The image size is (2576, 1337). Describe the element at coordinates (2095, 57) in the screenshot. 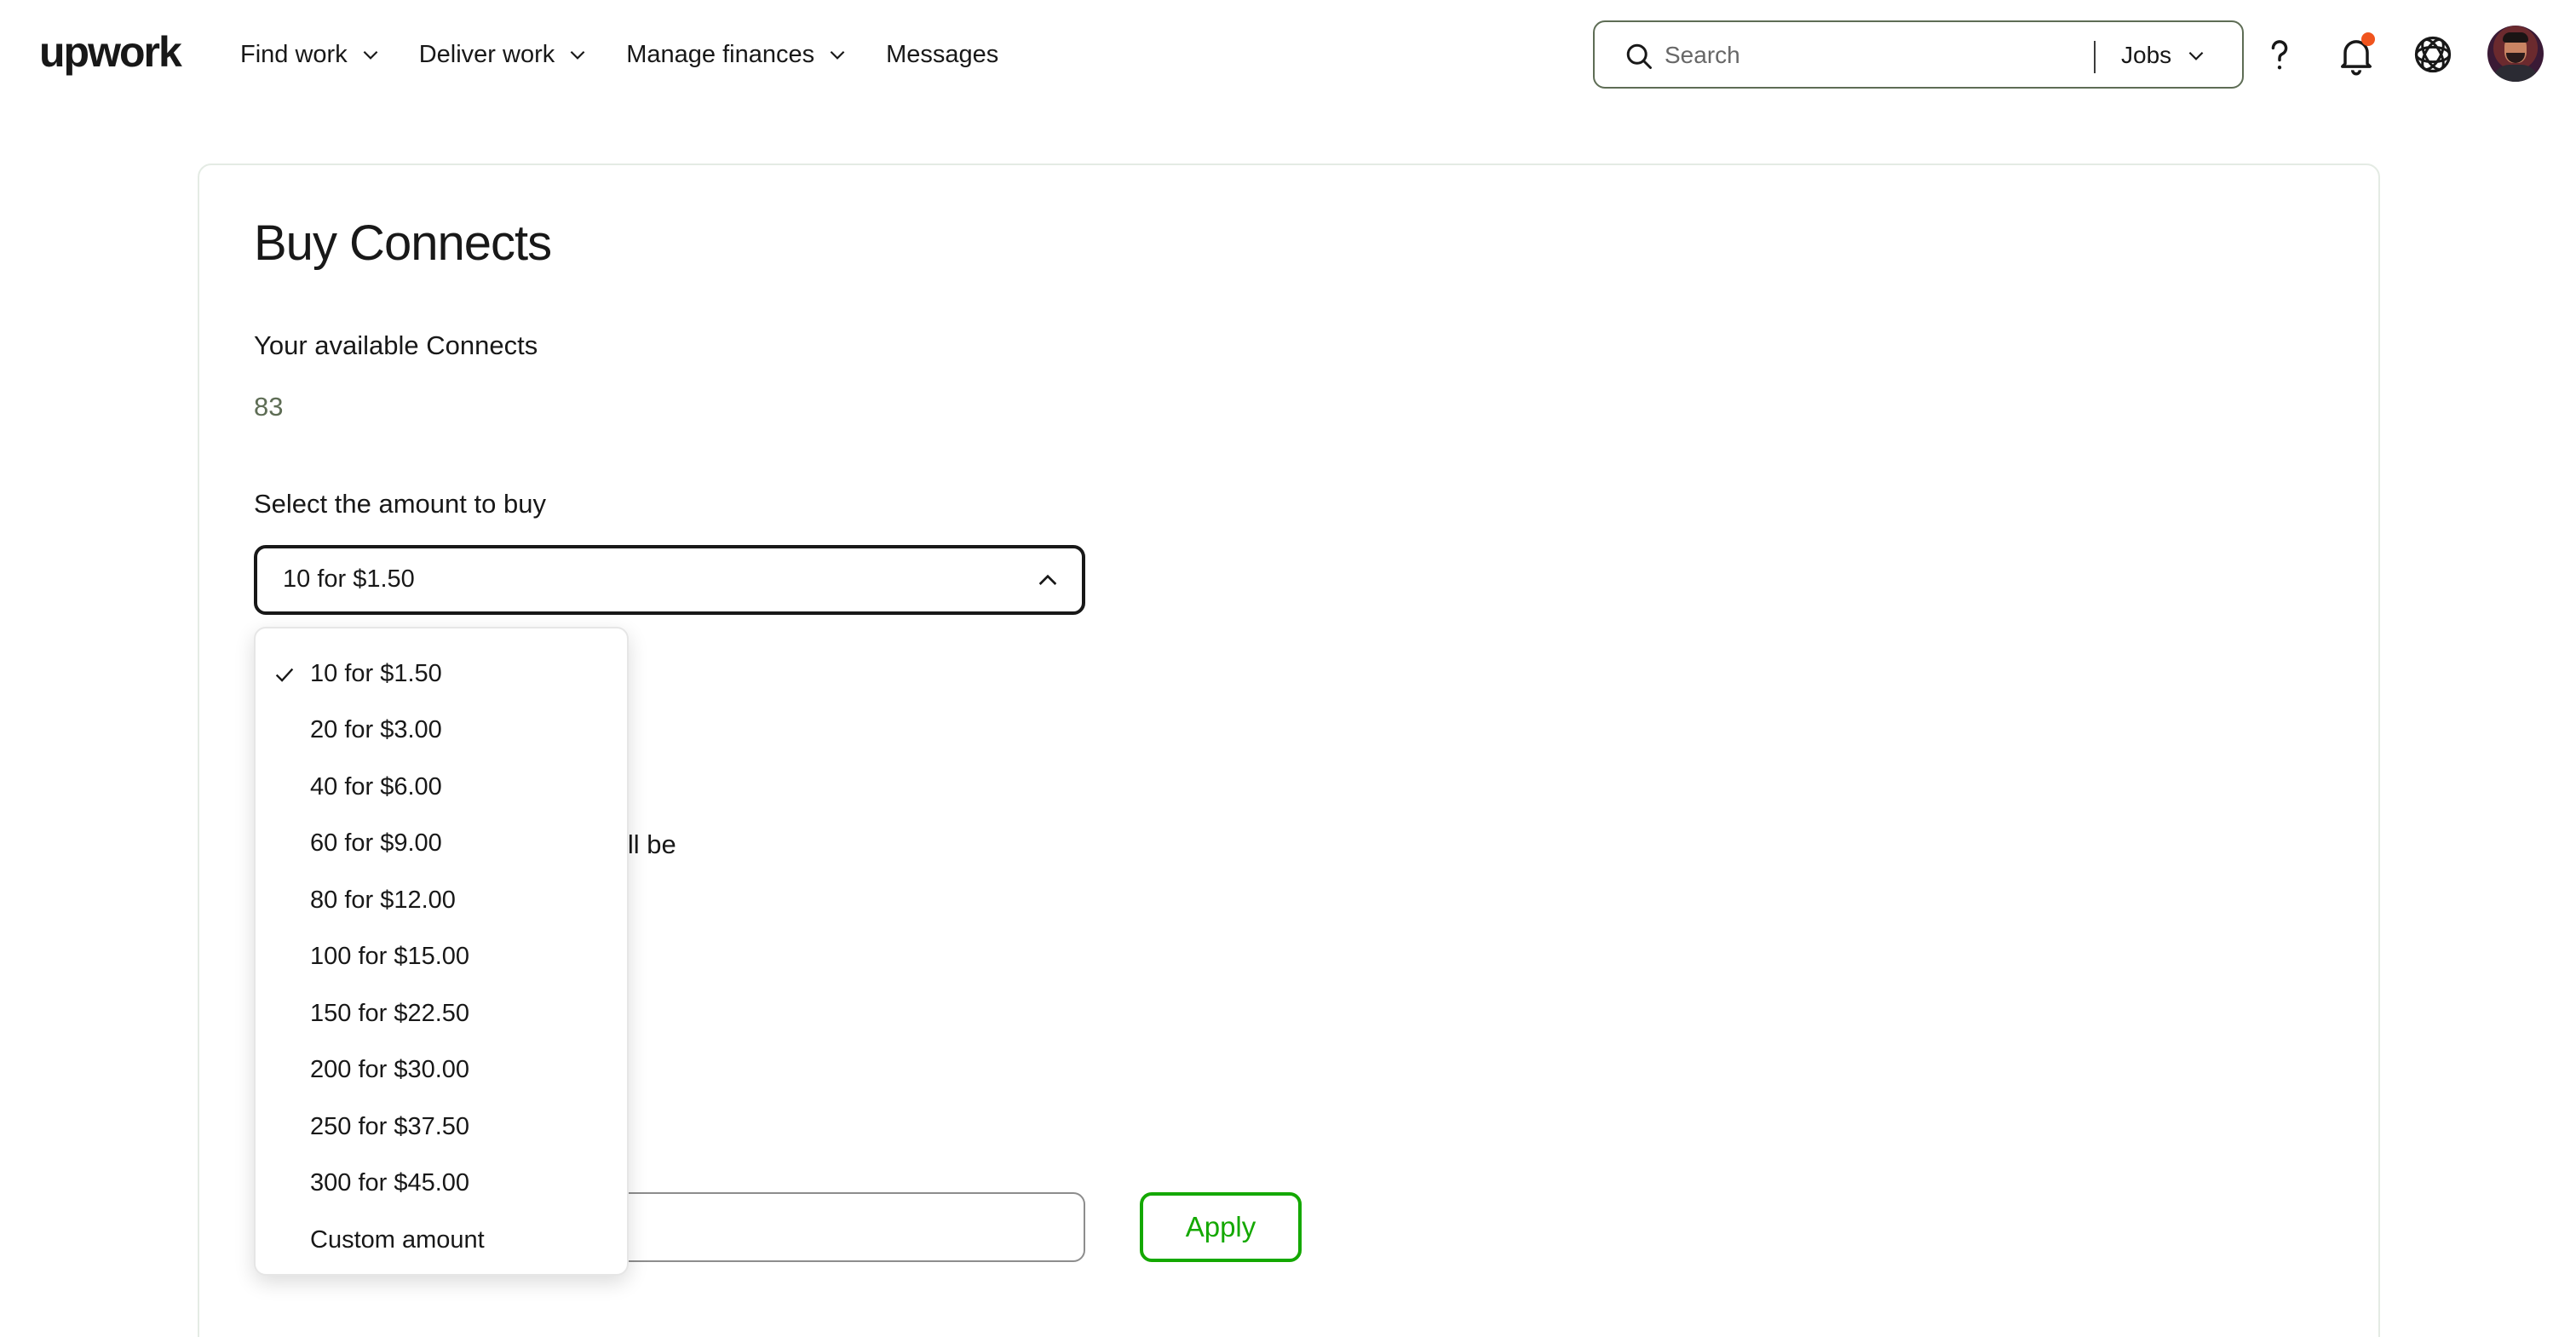

I see `search-divider` at that location.